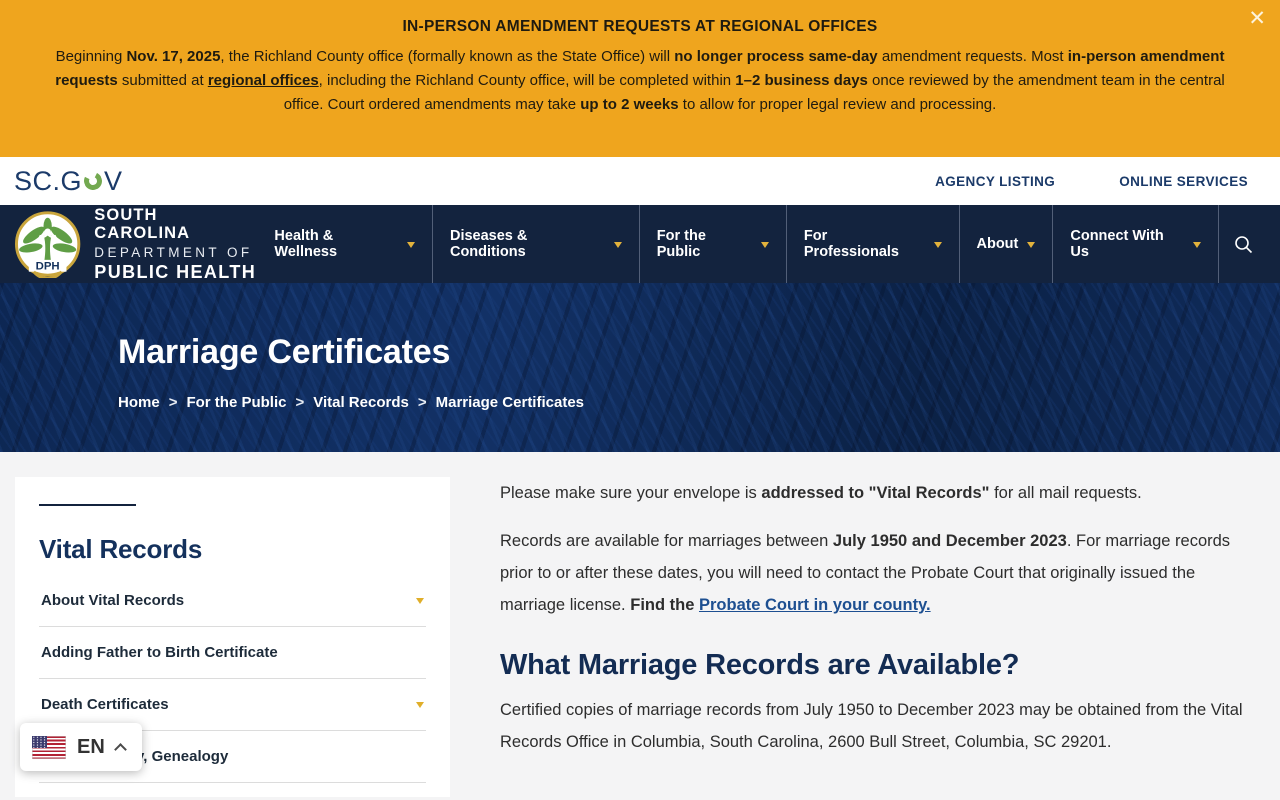 The image size is (1280, 800). I want to click on scgov-logo-g: G, so click(71, 180).